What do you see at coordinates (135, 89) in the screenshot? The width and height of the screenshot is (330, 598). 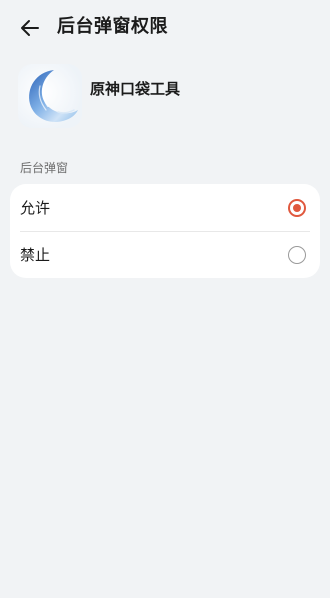 I see `app-name: 原神口袋工具` at bounding box center [135, 89].